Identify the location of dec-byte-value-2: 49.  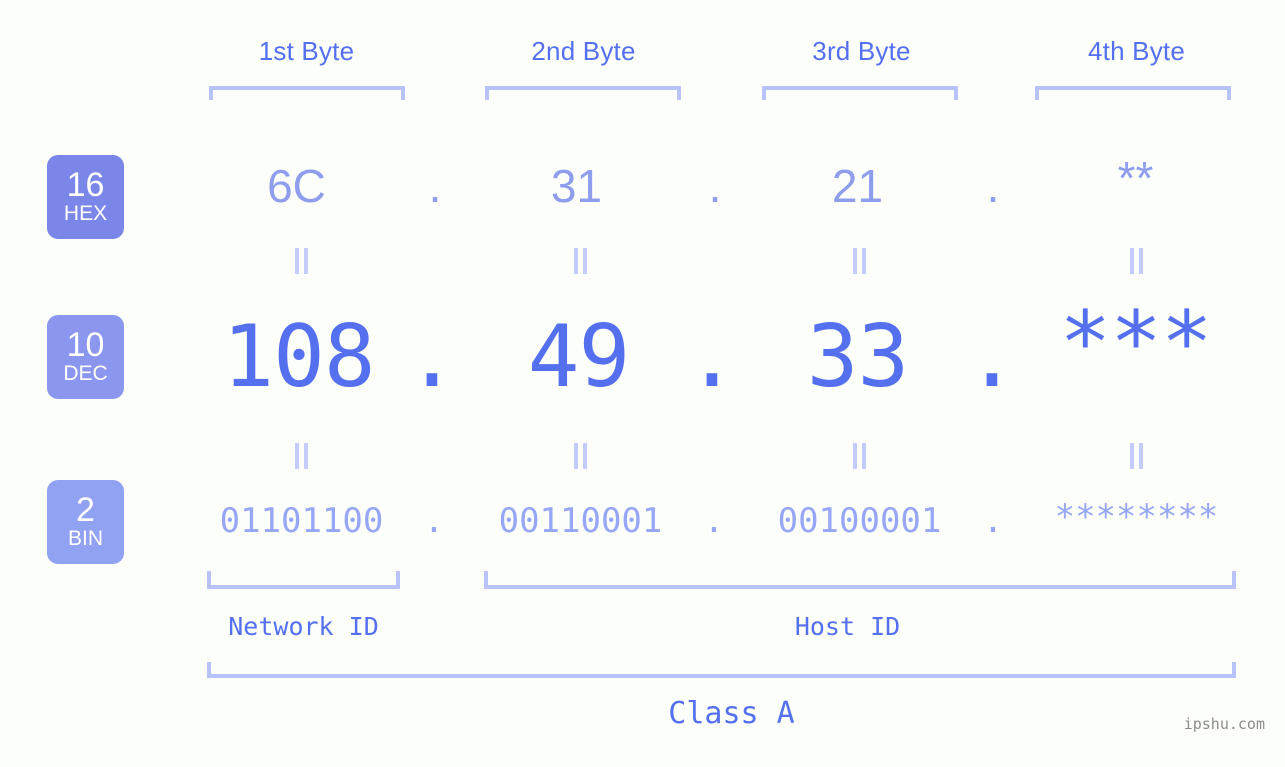
(579, 357).